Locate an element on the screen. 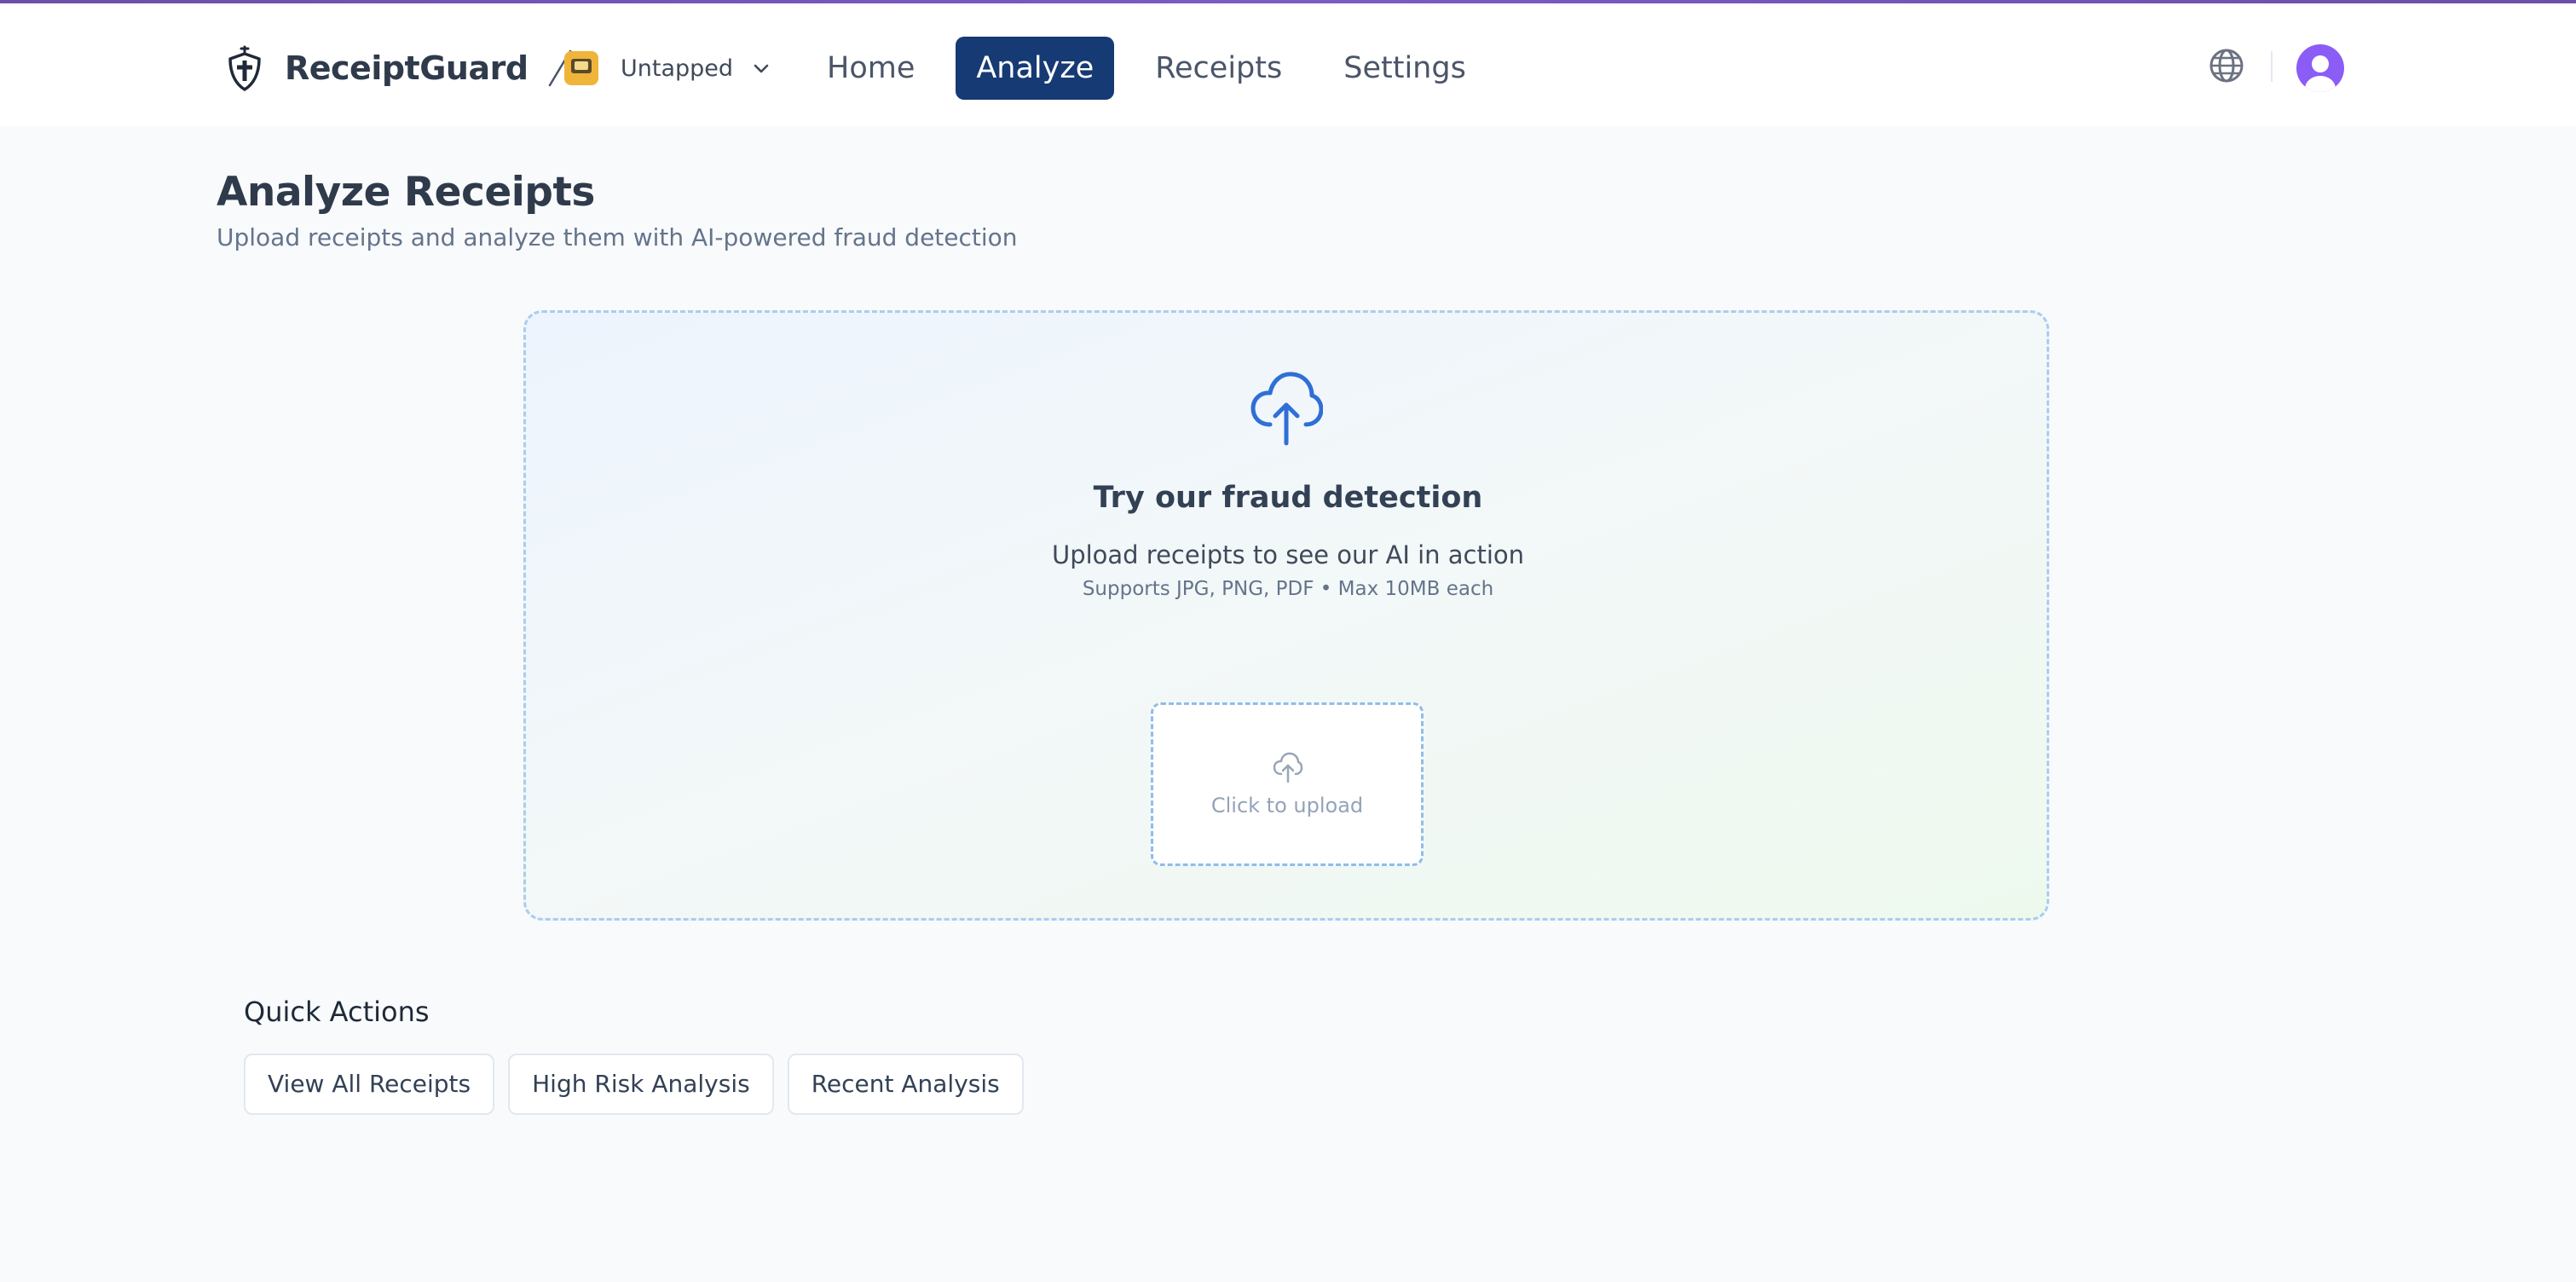 The width and height of the screenshot is (2576, 1282). org-name: Untapped is located at coordinates (677, 68).